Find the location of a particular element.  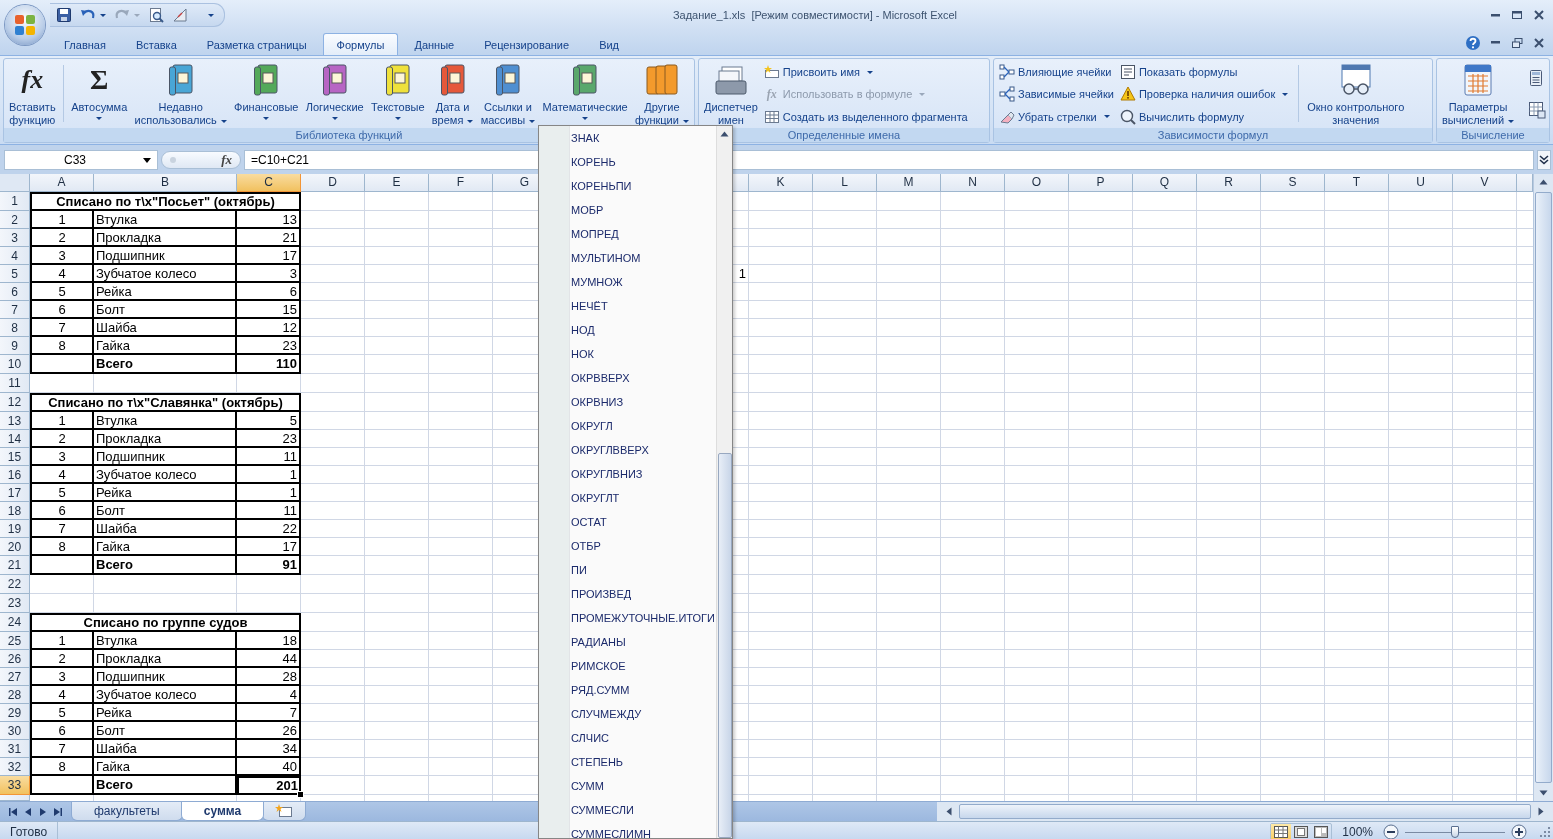

office-button is located at coordinates (25, 25).